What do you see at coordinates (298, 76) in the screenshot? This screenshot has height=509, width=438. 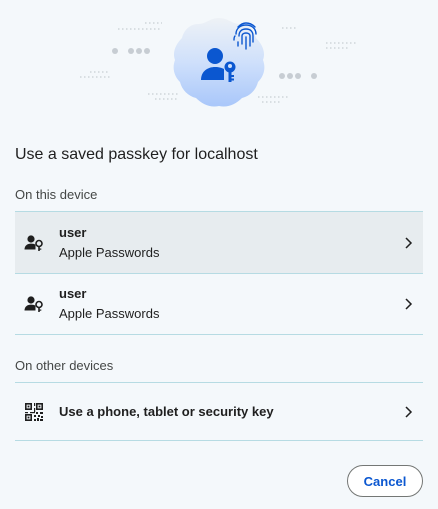 I see `decor-dots-right` at bounding box center [298, 76].